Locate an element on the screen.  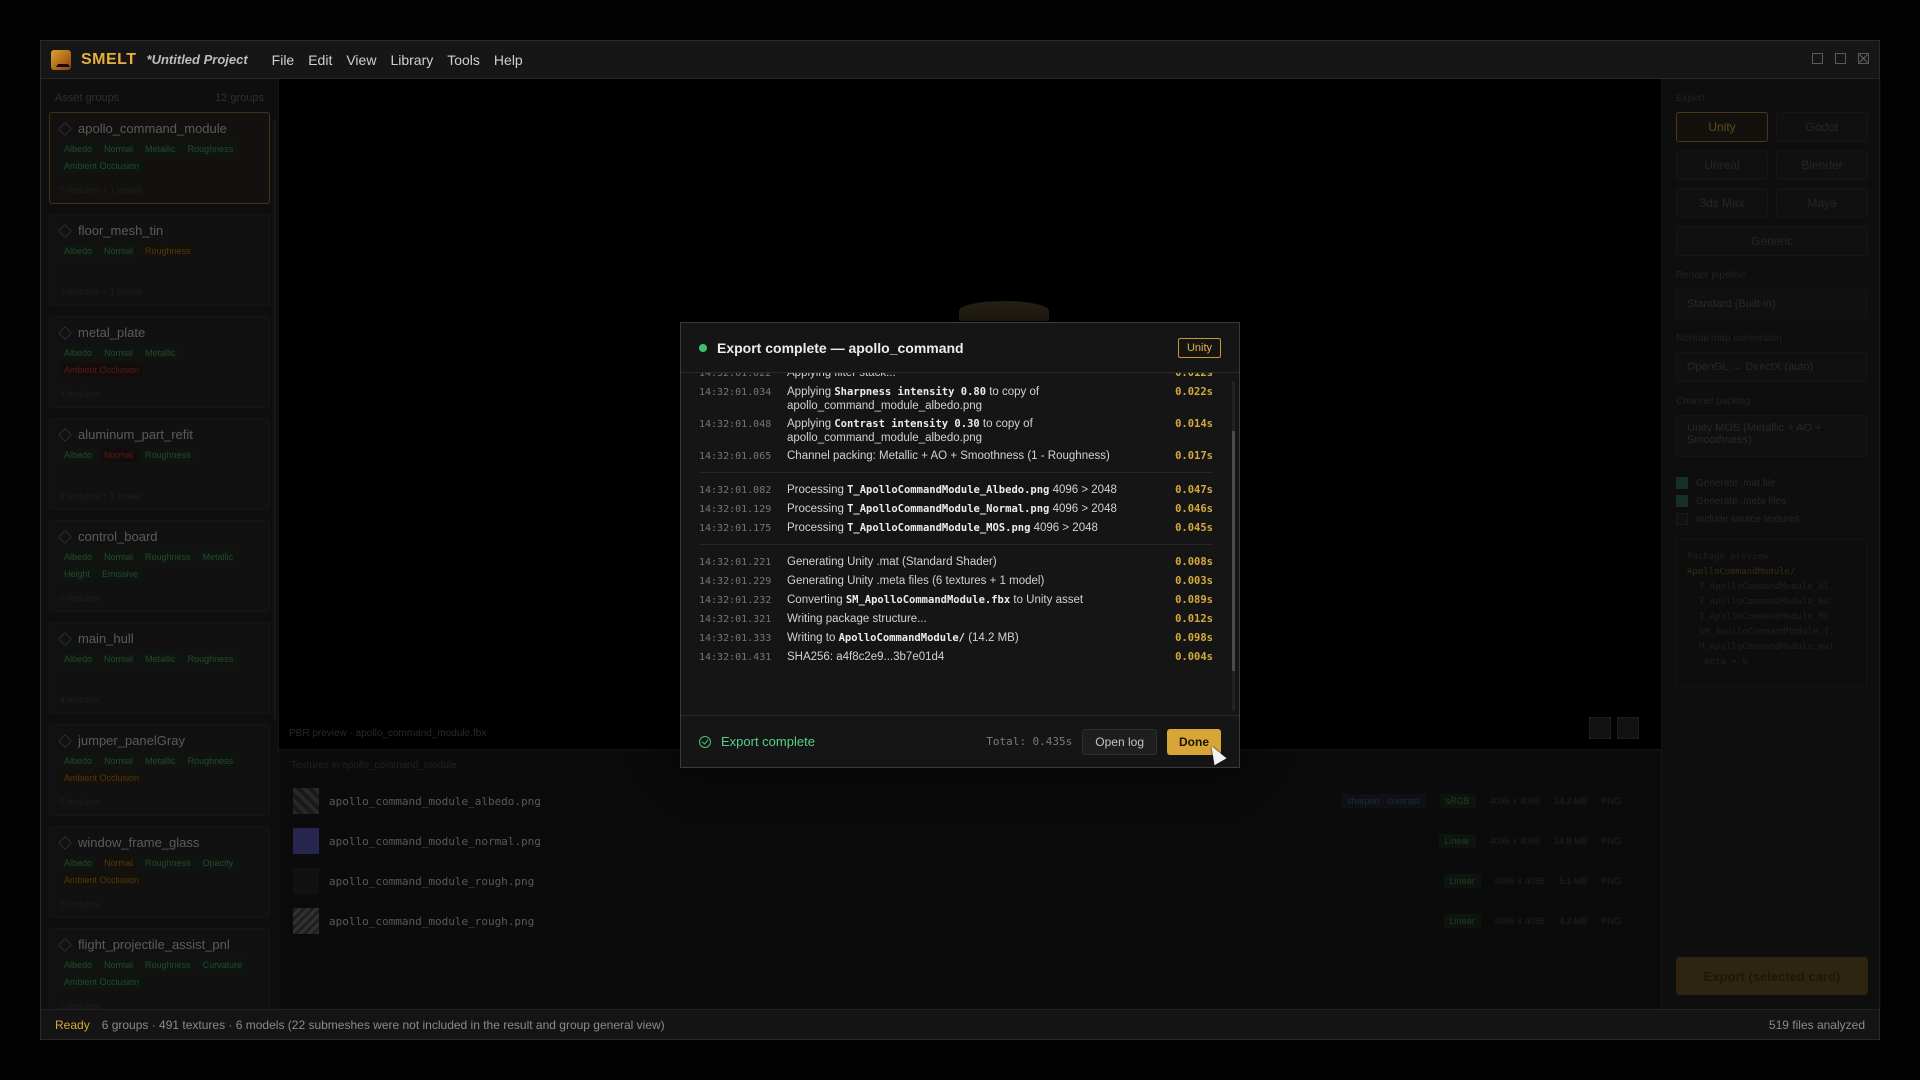
engine-3dsmax: 3ds Max is located at coordinates (1722, 203).